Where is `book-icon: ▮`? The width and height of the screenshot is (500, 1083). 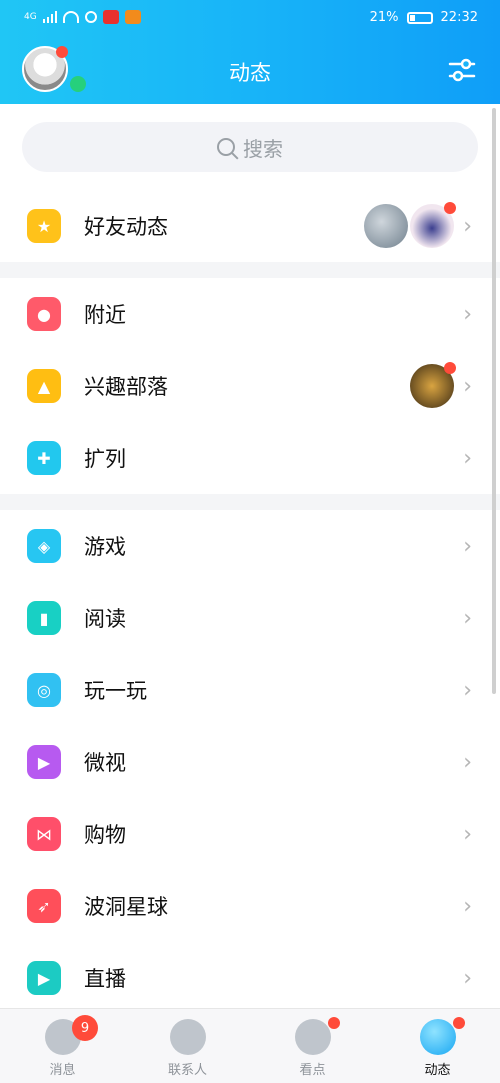 book-icon: ▮ is located at coordinates (44, 618).